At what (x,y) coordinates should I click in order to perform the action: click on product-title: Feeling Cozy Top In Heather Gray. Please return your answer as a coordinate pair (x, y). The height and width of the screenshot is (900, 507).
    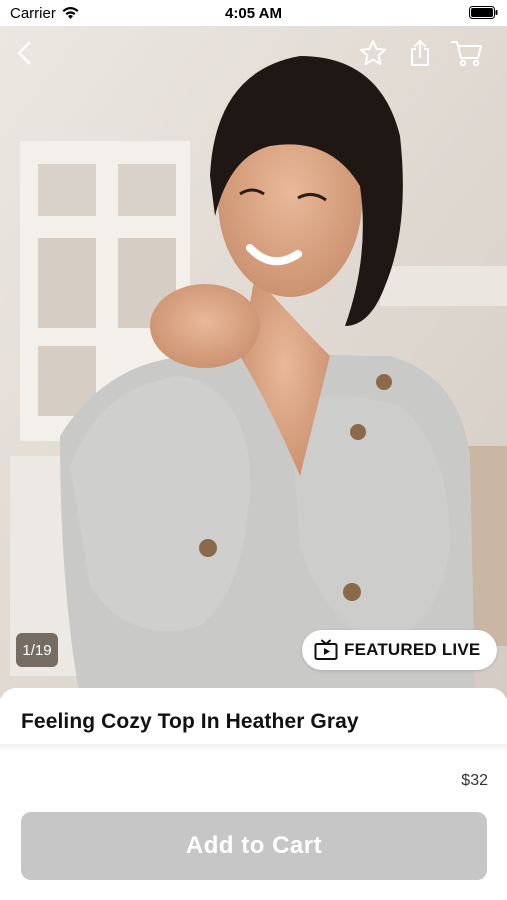
    Looking at the image, I should click on (190, 721).